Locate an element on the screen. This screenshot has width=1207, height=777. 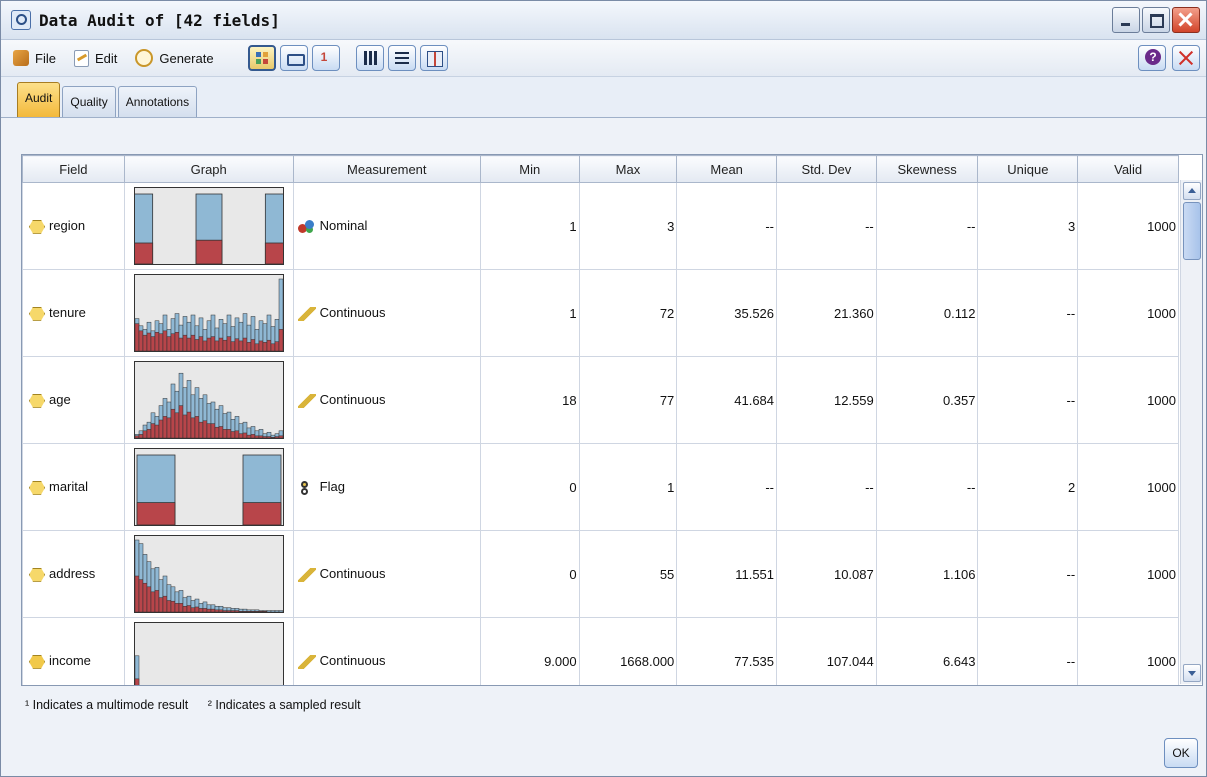
columns-view-button is located at coordinates (369, 58).